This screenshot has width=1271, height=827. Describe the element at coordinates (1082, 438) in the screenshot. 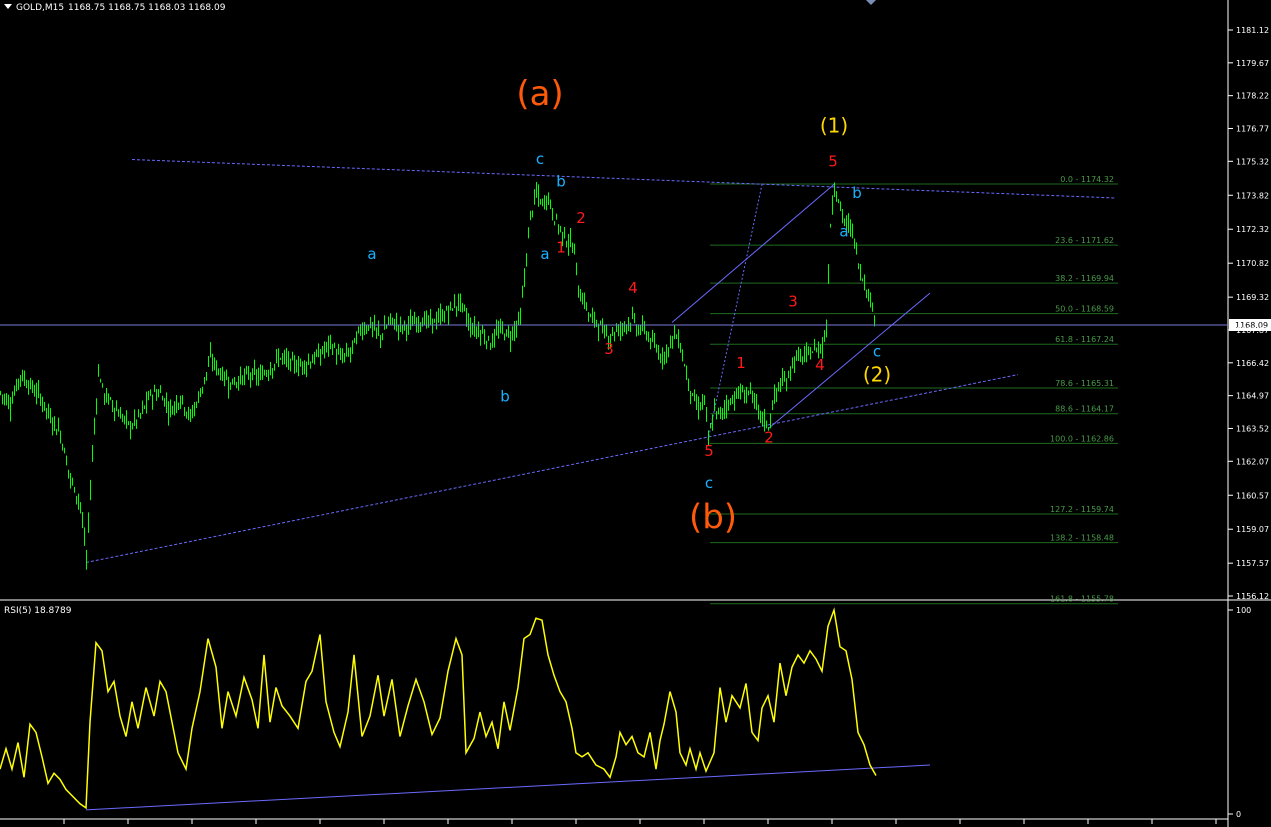

I see `fib-level-label: 100.0 - 1162.86` at that location.